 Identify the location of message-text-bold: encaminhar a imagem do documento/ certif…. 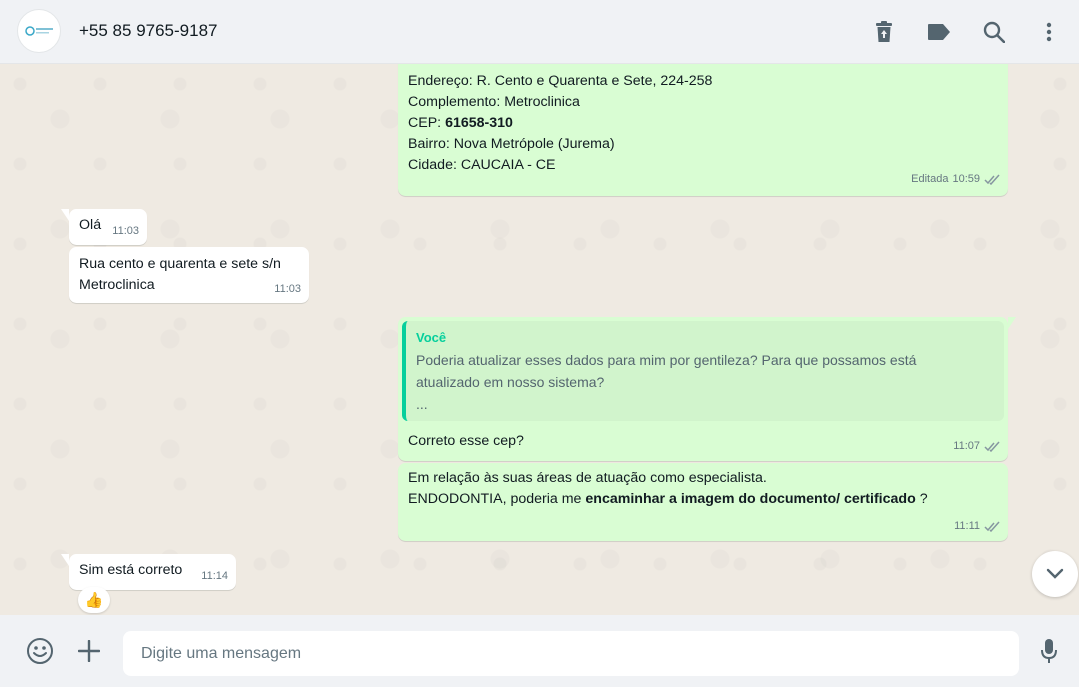
(750, 499).